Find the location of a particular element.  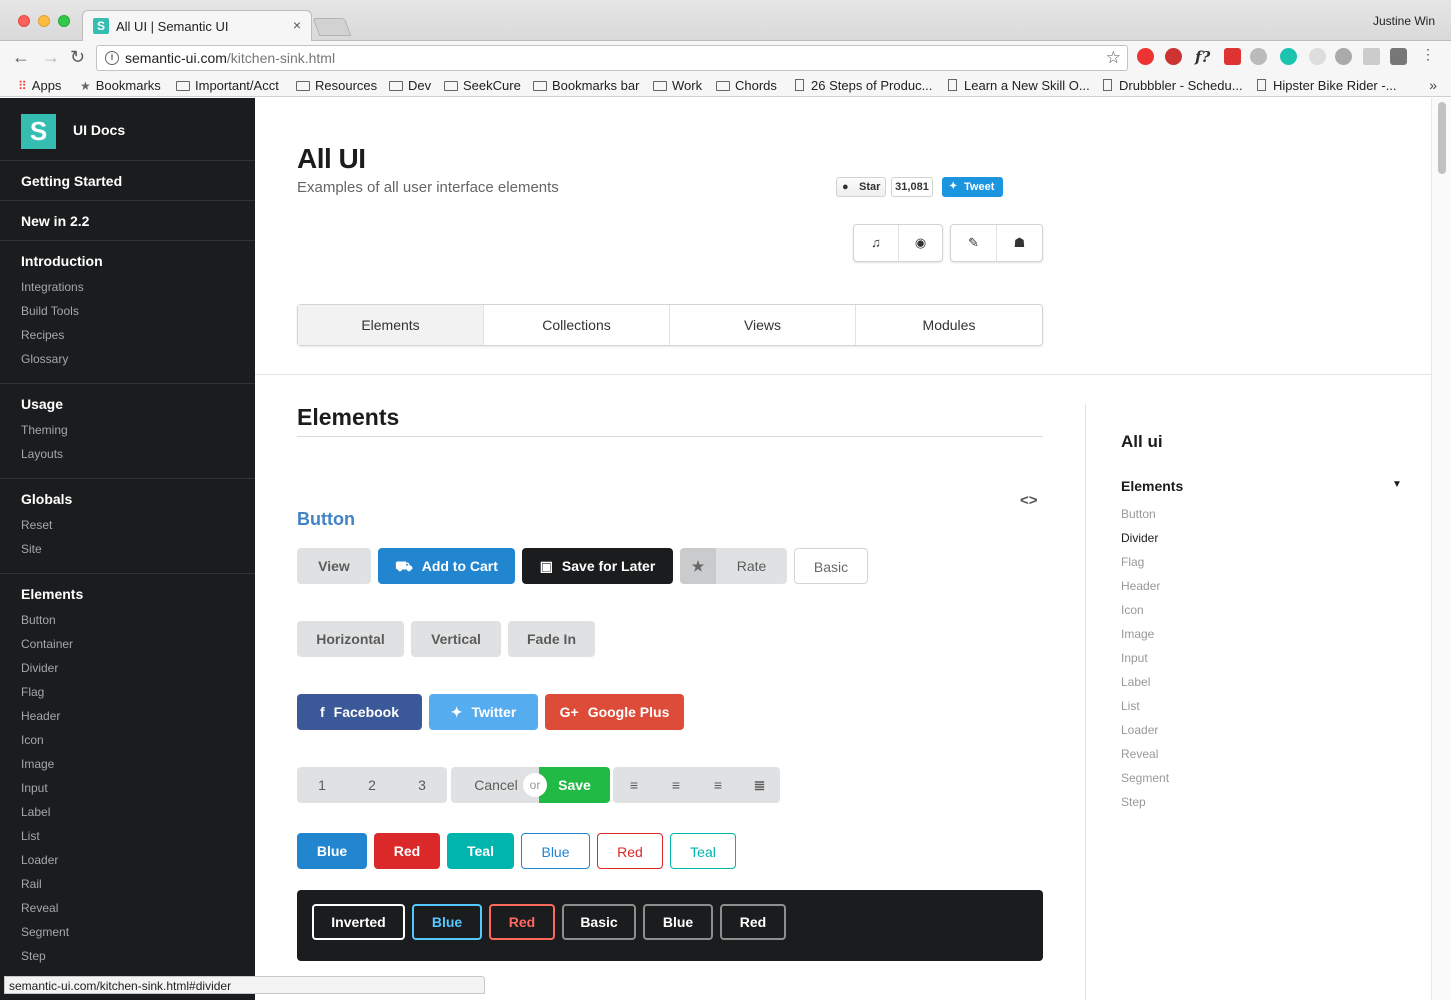

rail-item-image: Image is located at coordinates (1137, 634).